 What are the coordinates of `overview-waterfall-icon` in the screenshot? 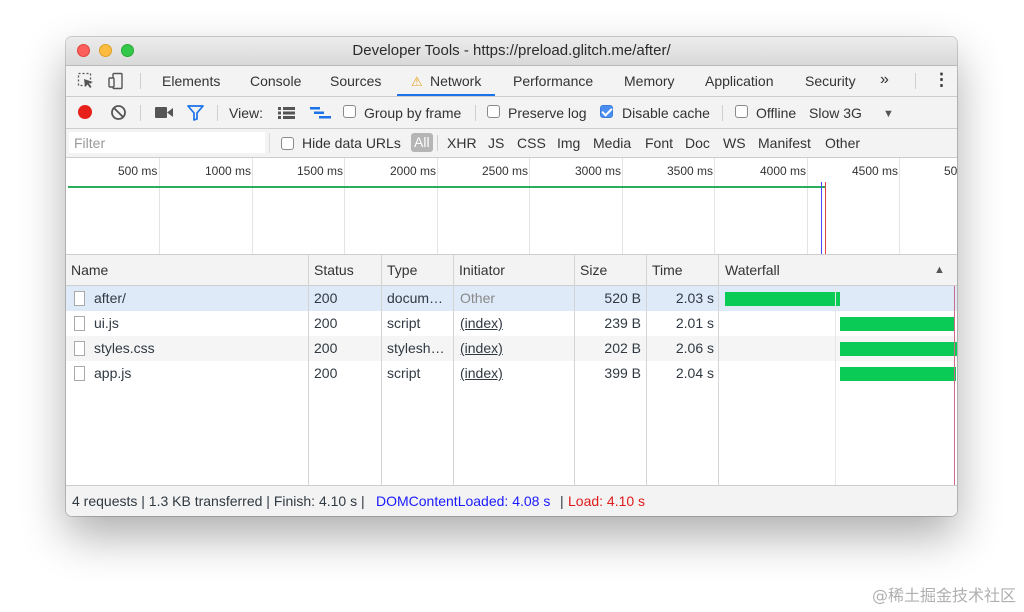 It's located at (320, 113).